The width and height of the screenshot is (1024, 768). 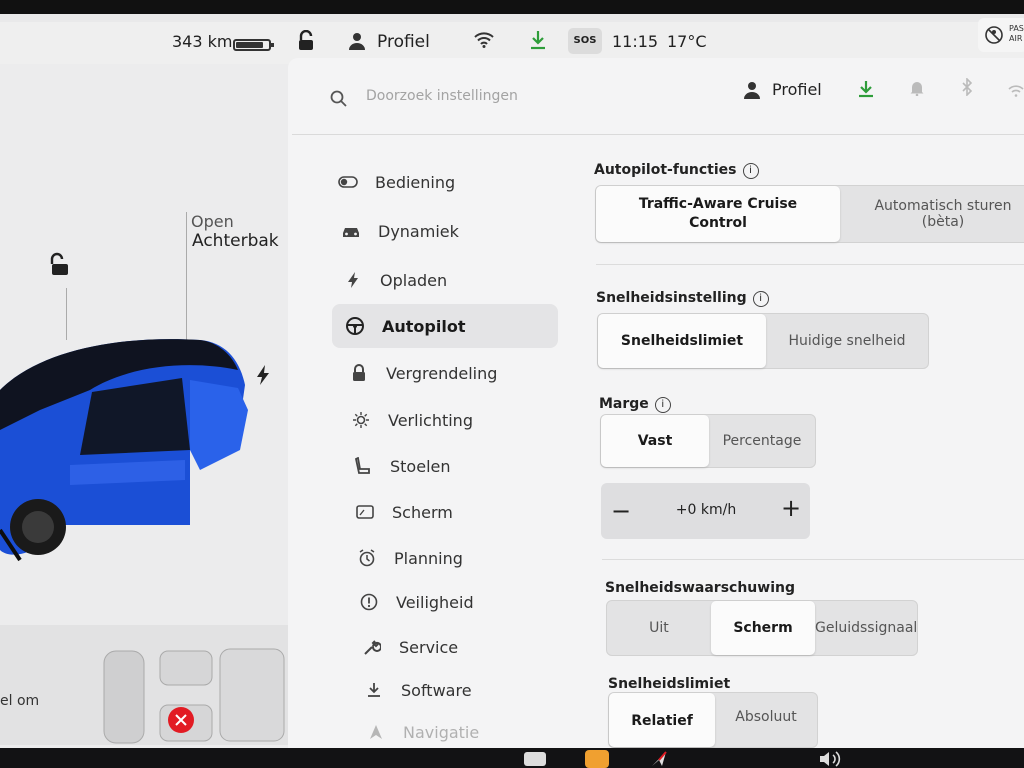 What do you see at coordinates (339, 101) in the screenshot?
I see `search-icon` at bounding box center [339, 101].